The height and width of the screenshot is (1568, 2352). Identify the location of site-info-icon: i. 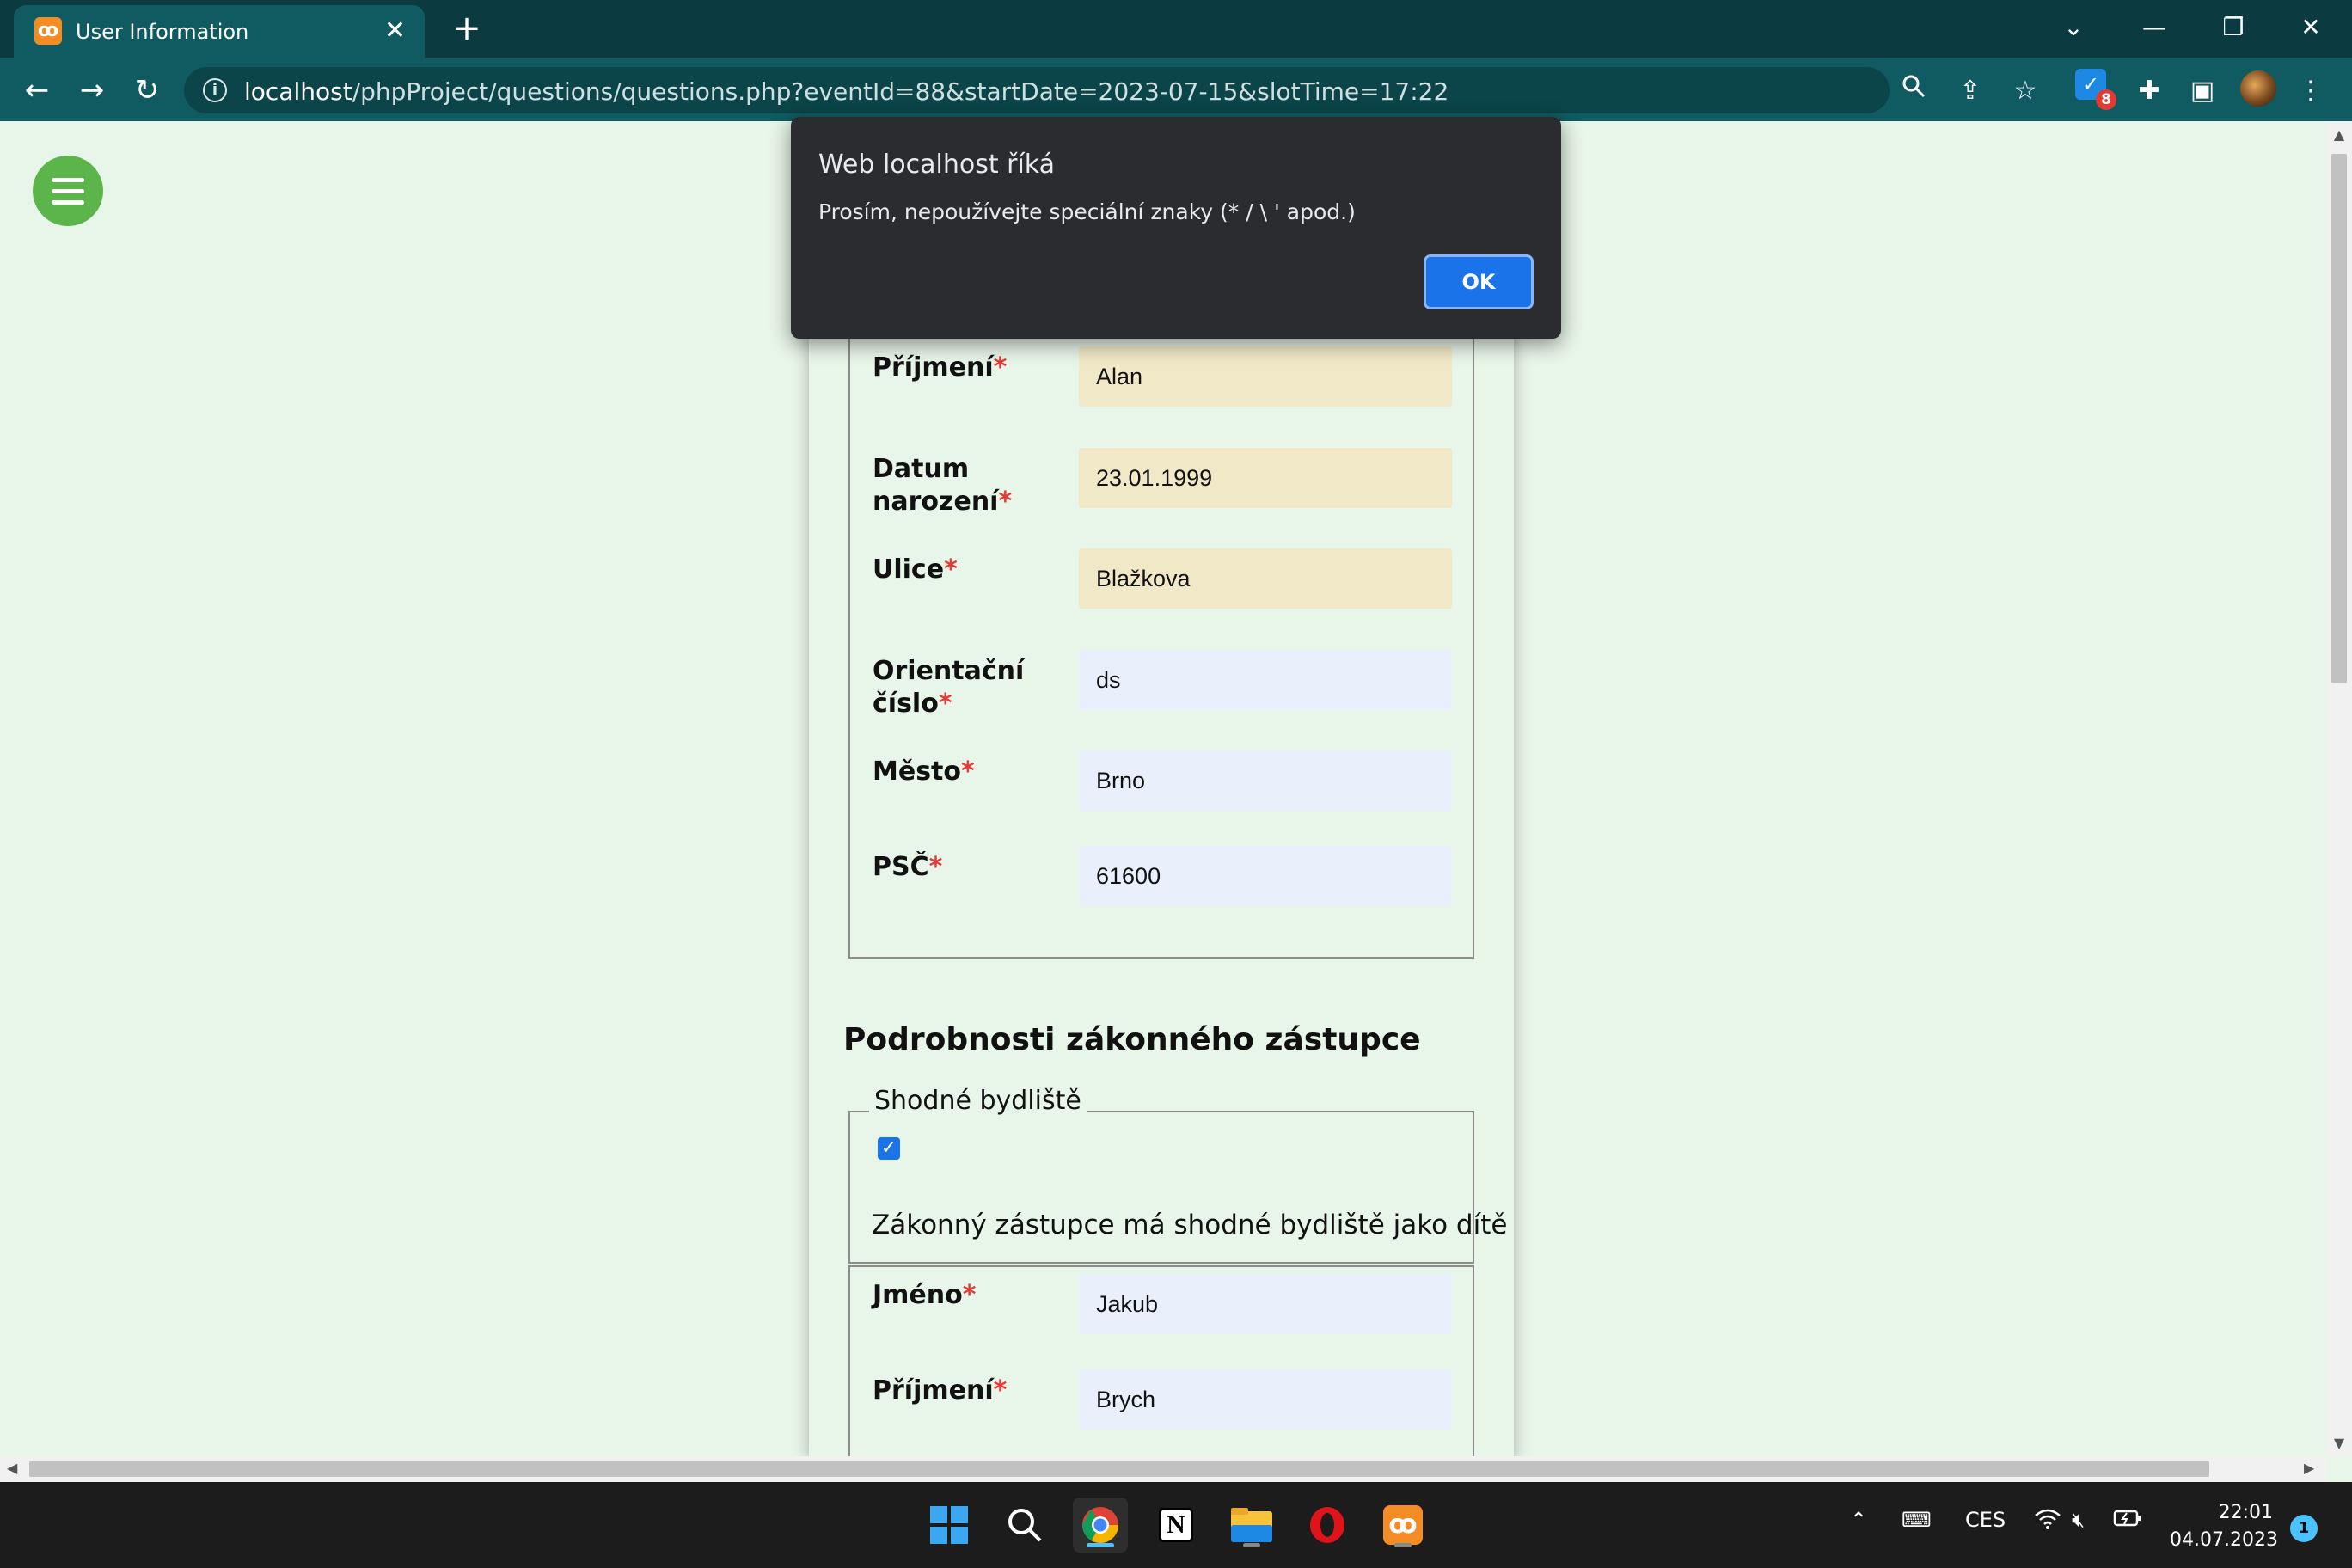
(215, 90).